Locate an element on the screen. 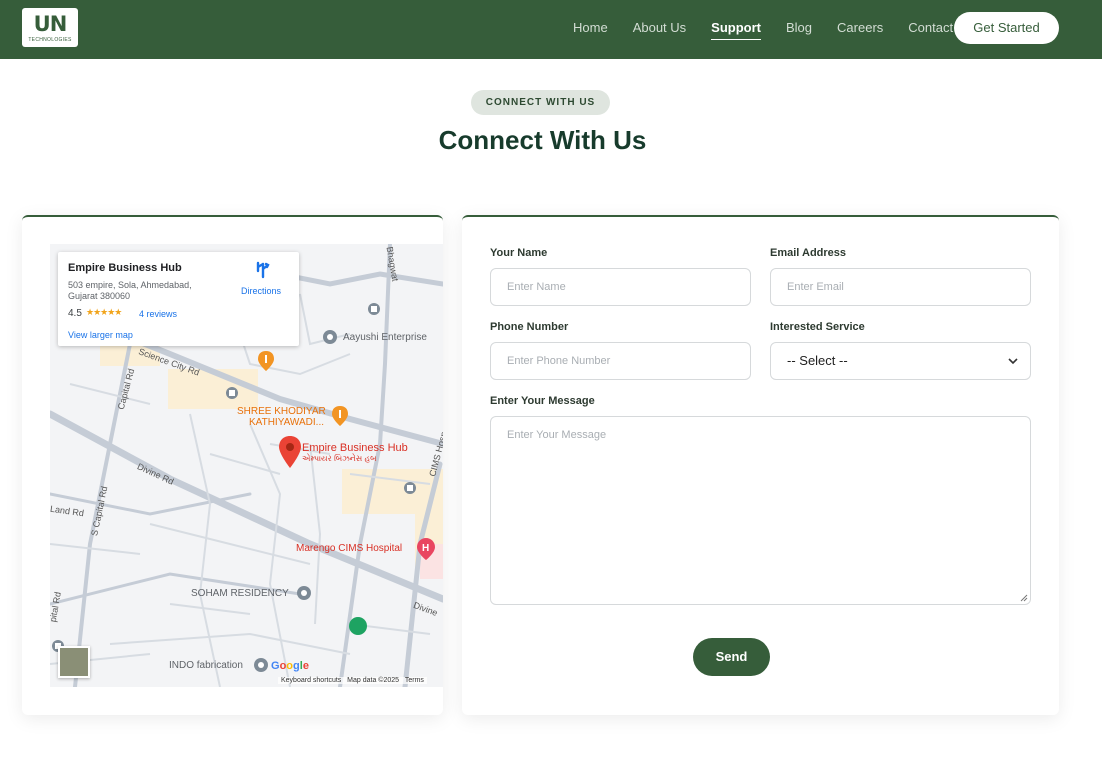  directions-link: Directions is located at coordinates (261, 291).